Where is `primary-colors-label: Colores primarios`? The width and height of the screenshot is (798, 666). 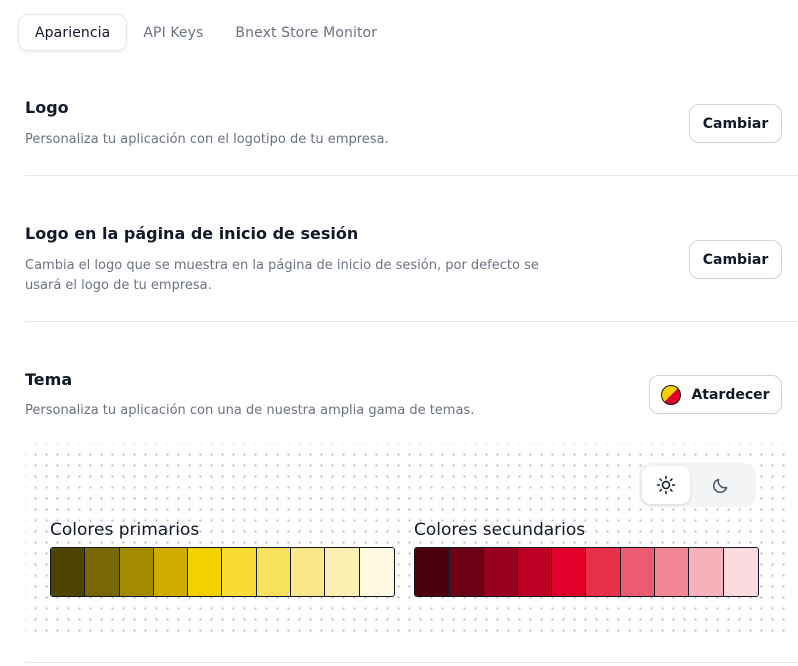
primary-colors-label: Colores primarios is located at coordinates (125, 530).